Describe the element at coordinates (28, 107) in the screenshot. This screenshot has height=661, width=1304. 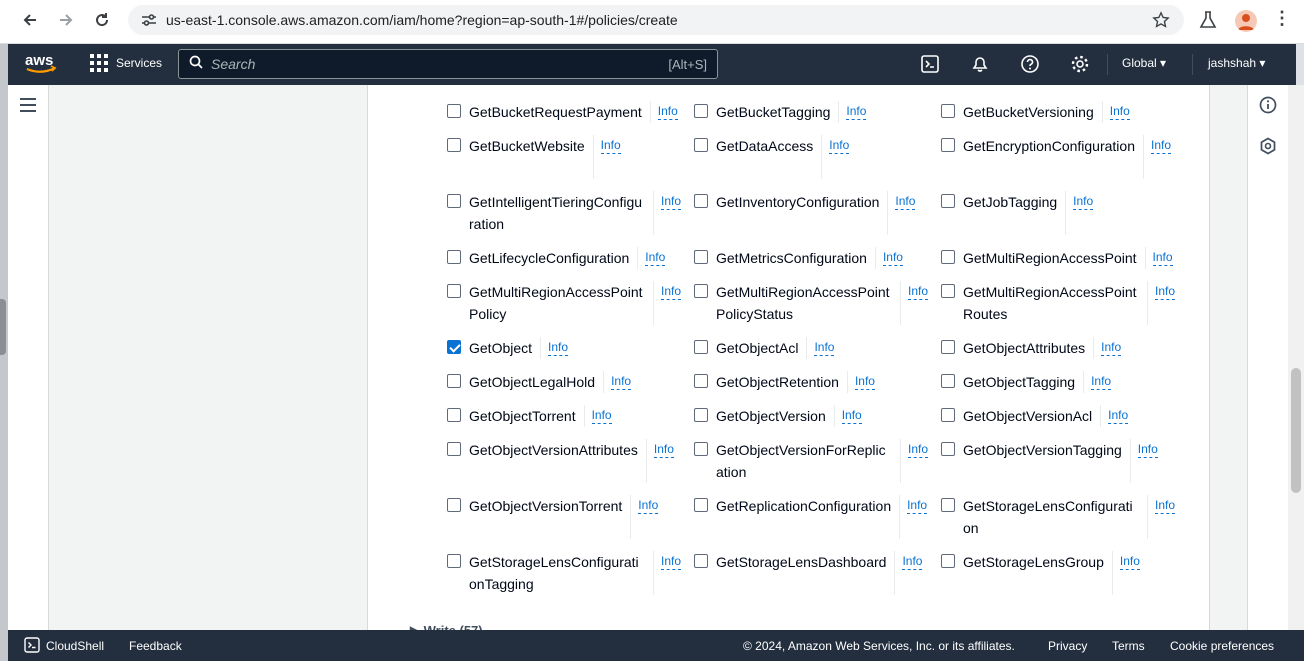
I see `menu-hamburger-icon` at that location.